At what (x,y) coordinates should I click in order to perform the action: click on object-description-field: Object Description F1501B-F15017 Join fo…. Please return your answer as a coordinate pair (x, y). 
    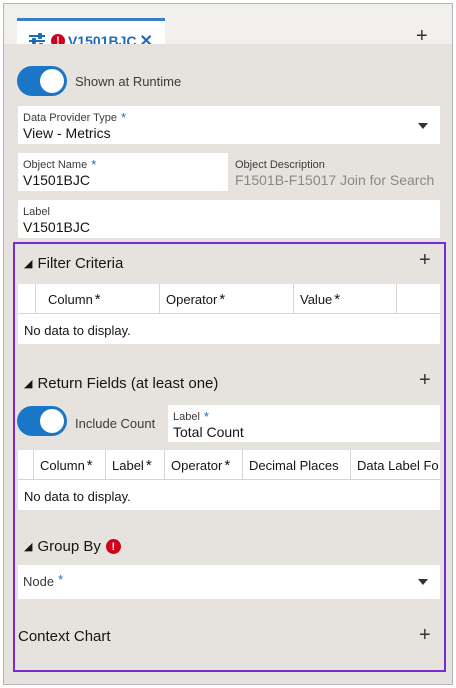
    Looking at the image, I should click on (335, 172).